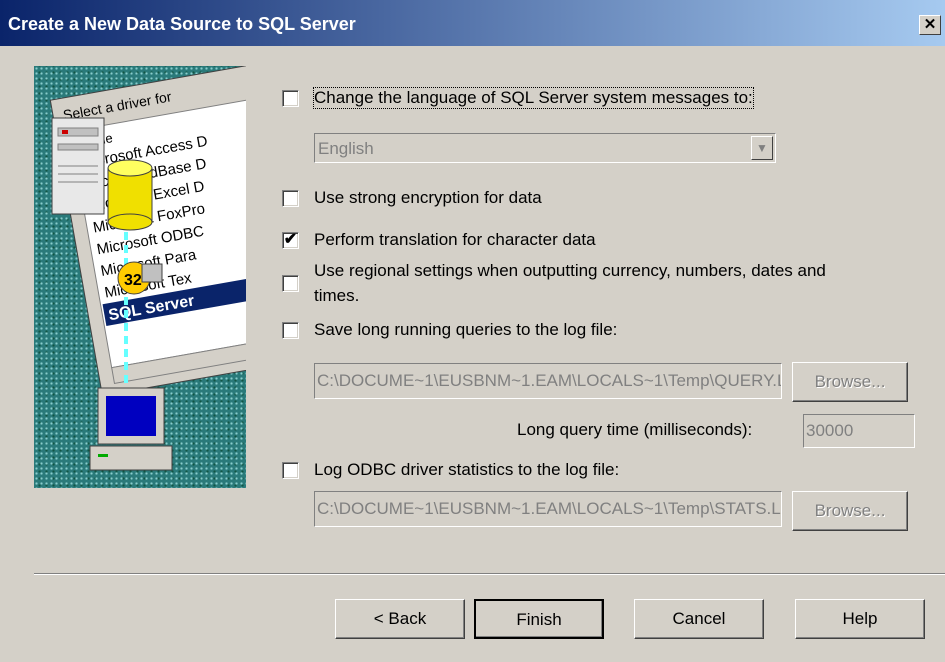 This screenshot has height=662, width=945. Describe the element at coordinates (131, 429) in the screenshot. I see `computer-icon` at that location.